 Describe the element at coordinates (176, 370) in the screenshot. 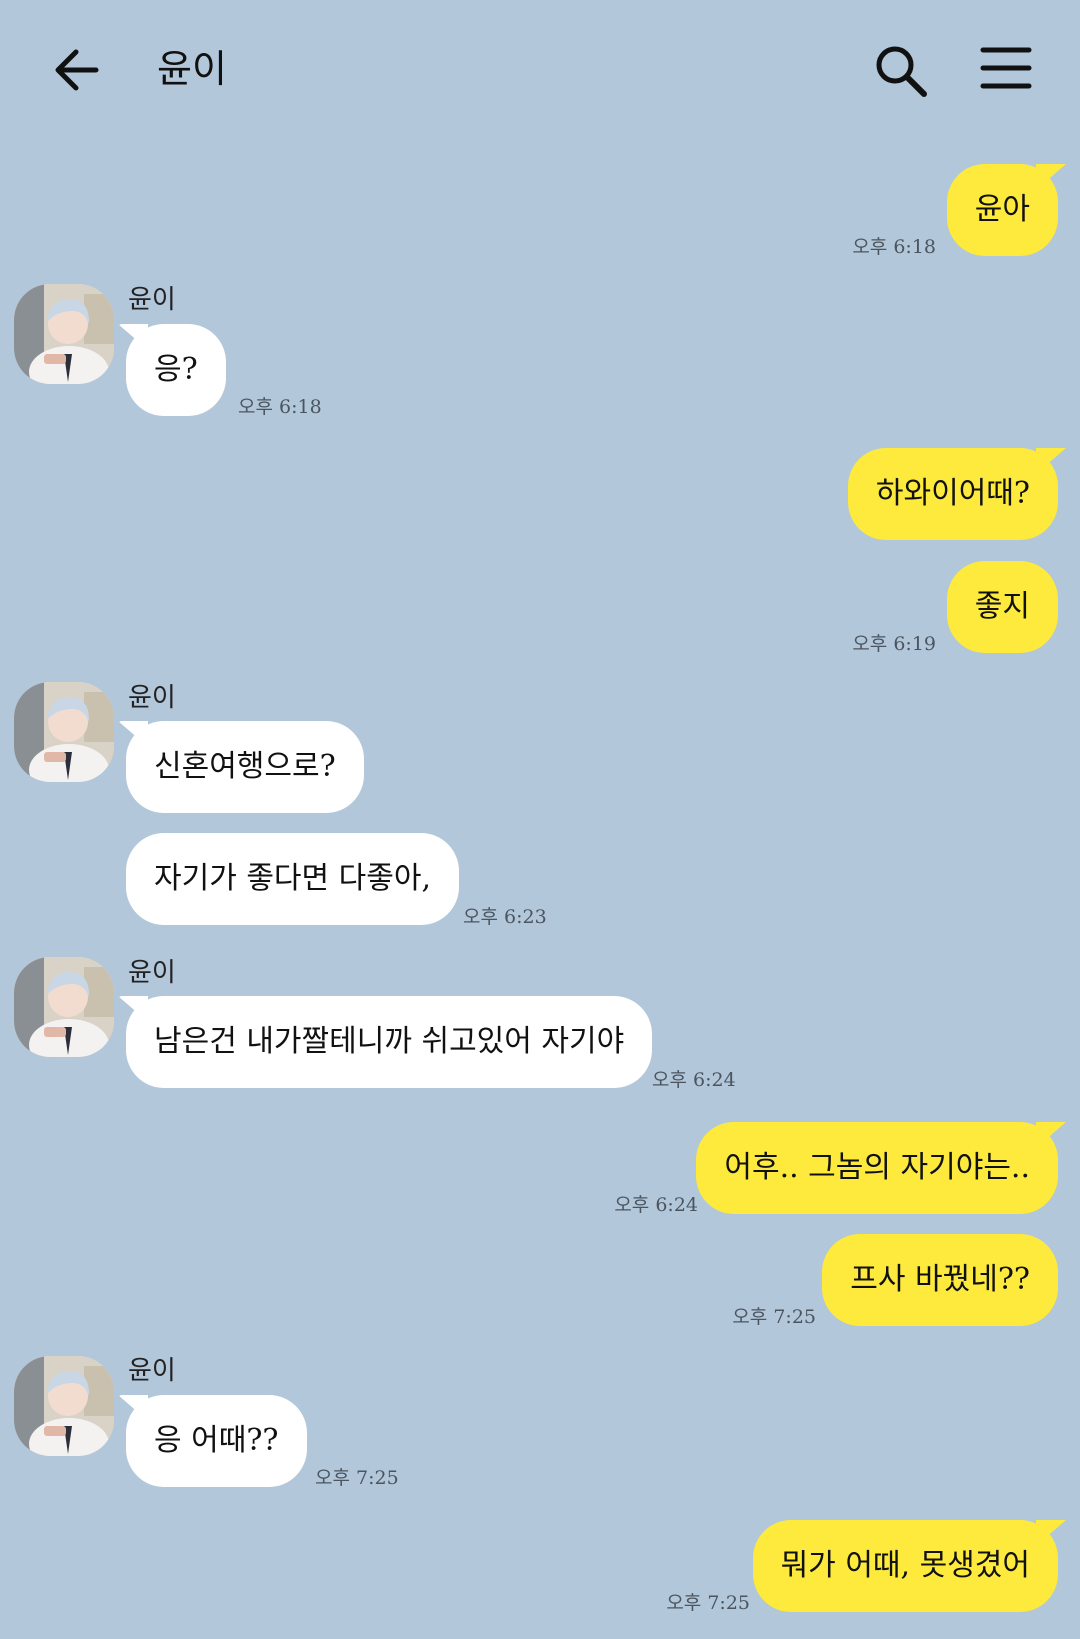

I see `incoming-message-bubble: 응?` at that location.